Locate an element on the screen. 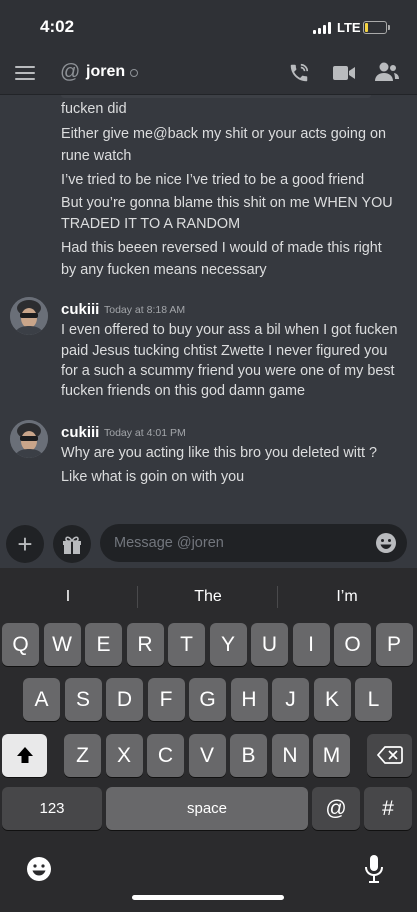 The image size is (417, 912). menu-icon is located at coordinates (25, 73).